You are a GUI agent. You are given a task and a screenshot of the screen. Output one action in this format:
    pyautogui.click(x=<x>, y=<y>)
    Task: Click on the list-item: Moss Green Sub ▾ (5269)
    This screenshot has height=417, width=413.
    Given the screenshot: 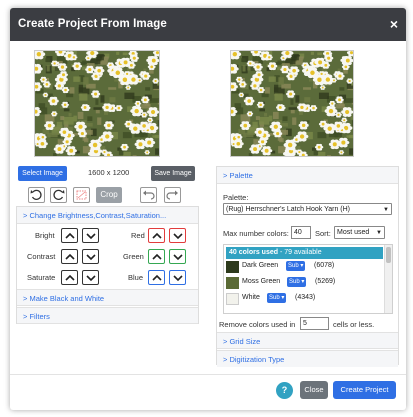 What is the action you would take?
    pyautogui.click(x=301, y=283)
    